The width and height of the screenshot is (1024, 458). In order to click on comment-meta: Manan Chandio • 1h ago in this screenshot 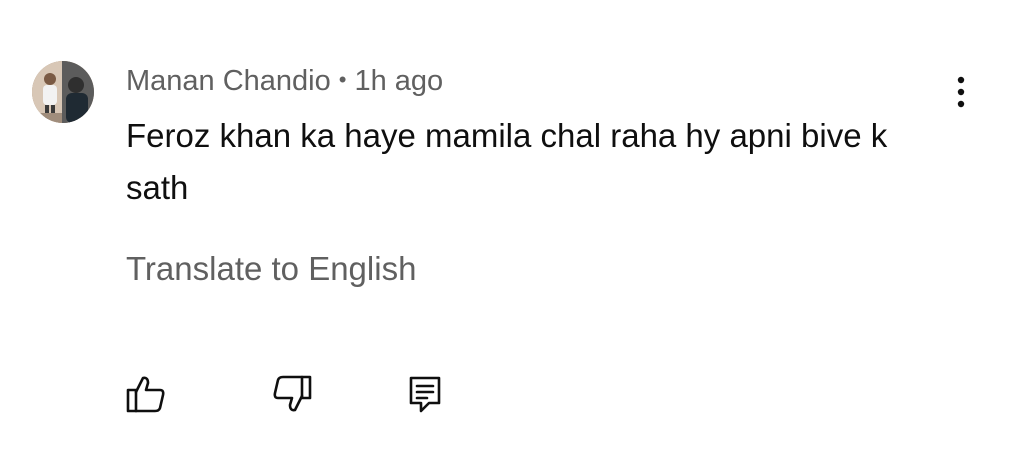, I will do `click(284, 82)`.